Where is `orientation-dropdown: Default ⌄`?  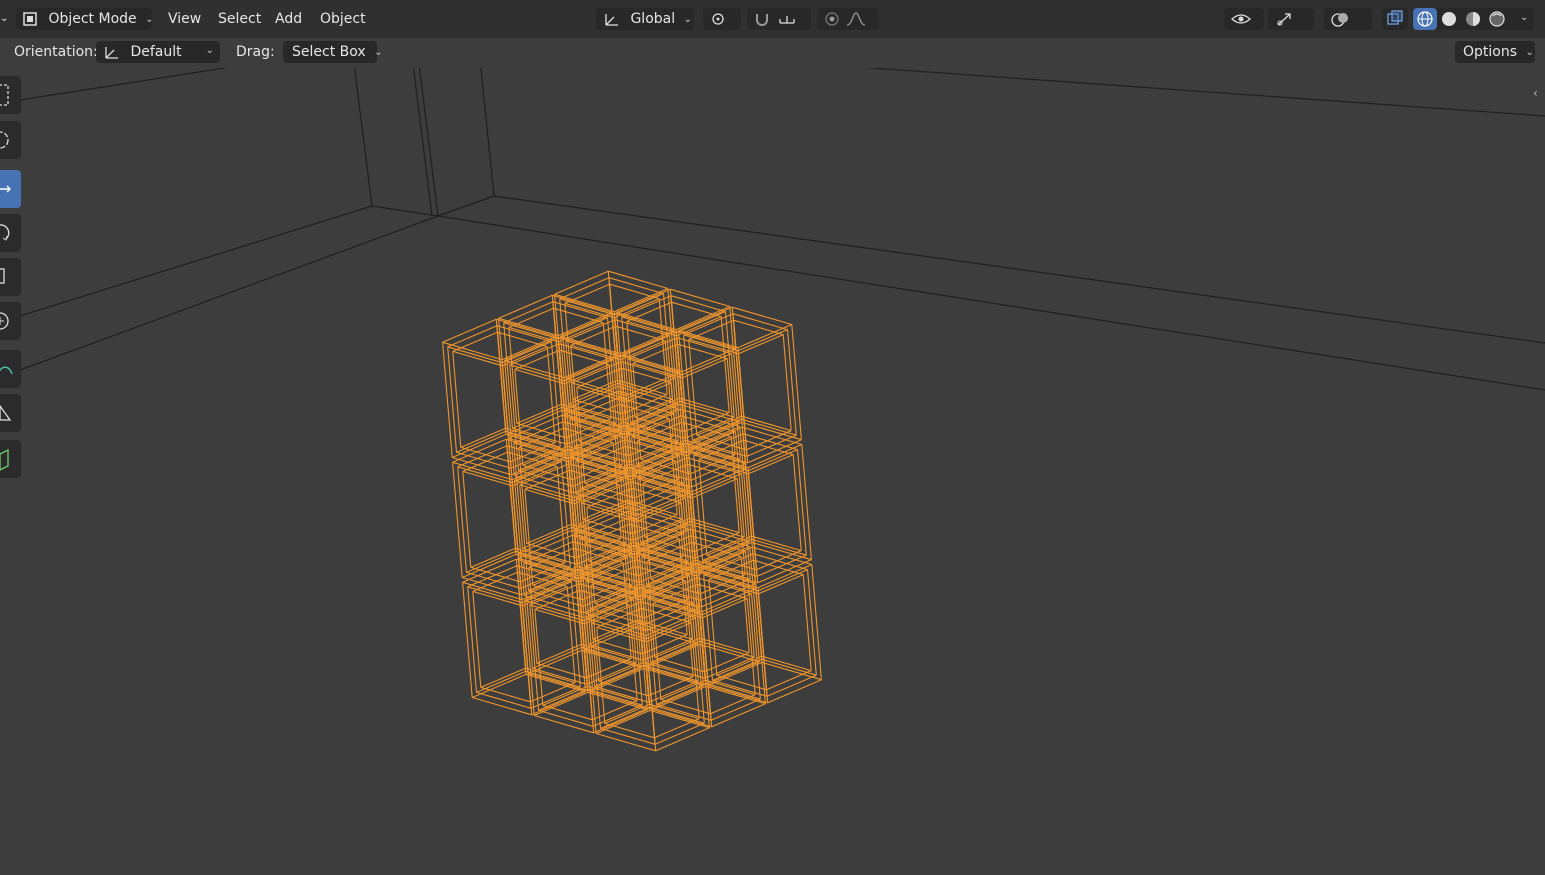 orientation-dropdown: Default ⌄ is located at coordinates (158, 52).